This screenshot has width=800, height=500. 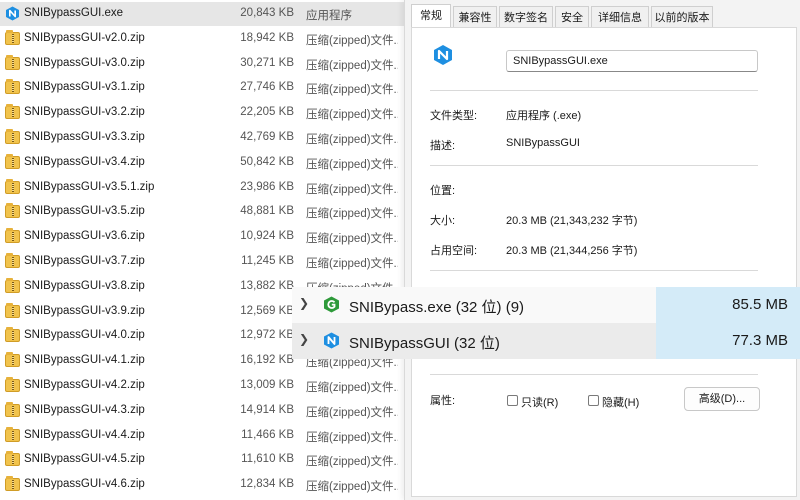 I want to click on process-name: SNIBypassGUI (32 位), so click(x=424, y=343).